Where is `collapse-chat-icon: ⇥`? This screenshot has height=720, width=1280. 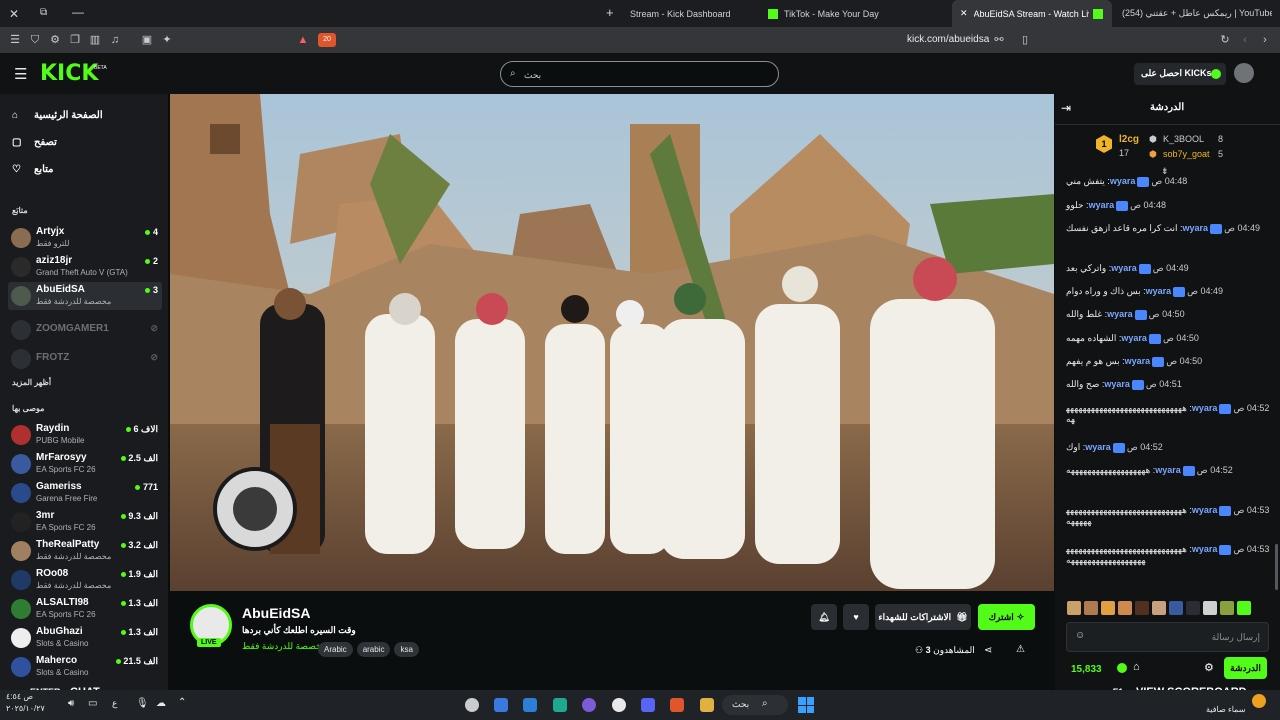
collapse-chat-icon: ⇥ is located at coordinates (1066, 108).